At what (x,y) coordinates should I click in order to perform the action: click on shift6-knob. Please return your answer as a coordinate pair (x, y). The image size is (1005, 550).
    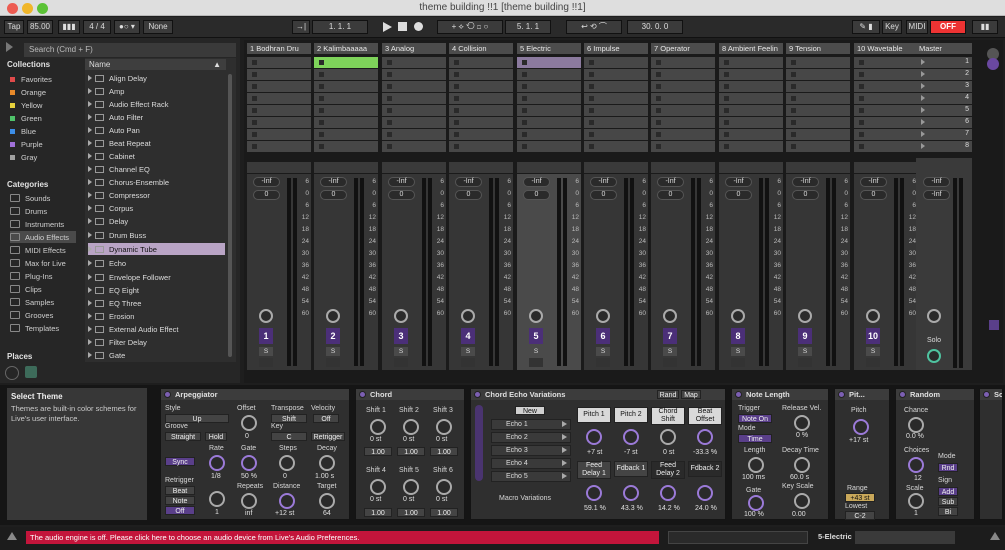
    Looking at the image, I should click on (444, 487).